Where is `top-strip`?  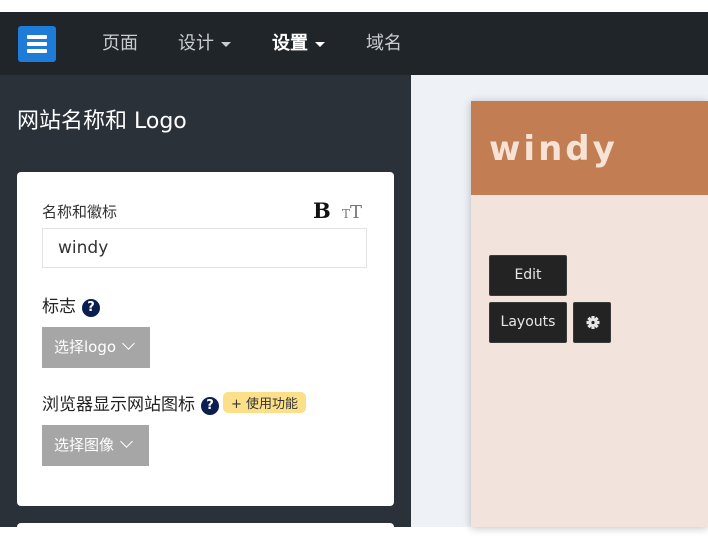 top-strip is located at coordinates (354, 6).